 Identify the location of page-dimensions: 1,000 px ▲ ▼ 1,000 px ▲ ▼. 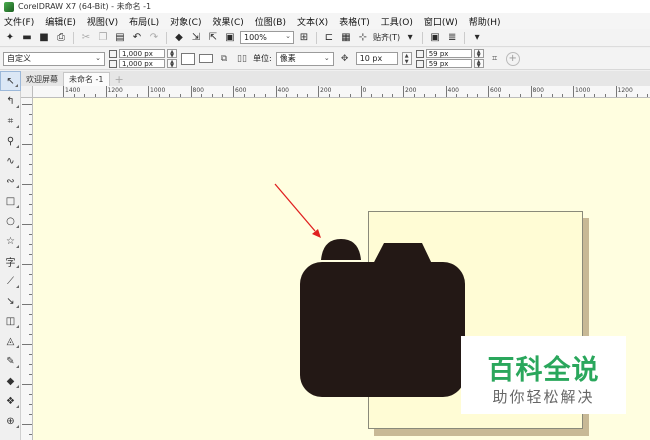
(143, 59).